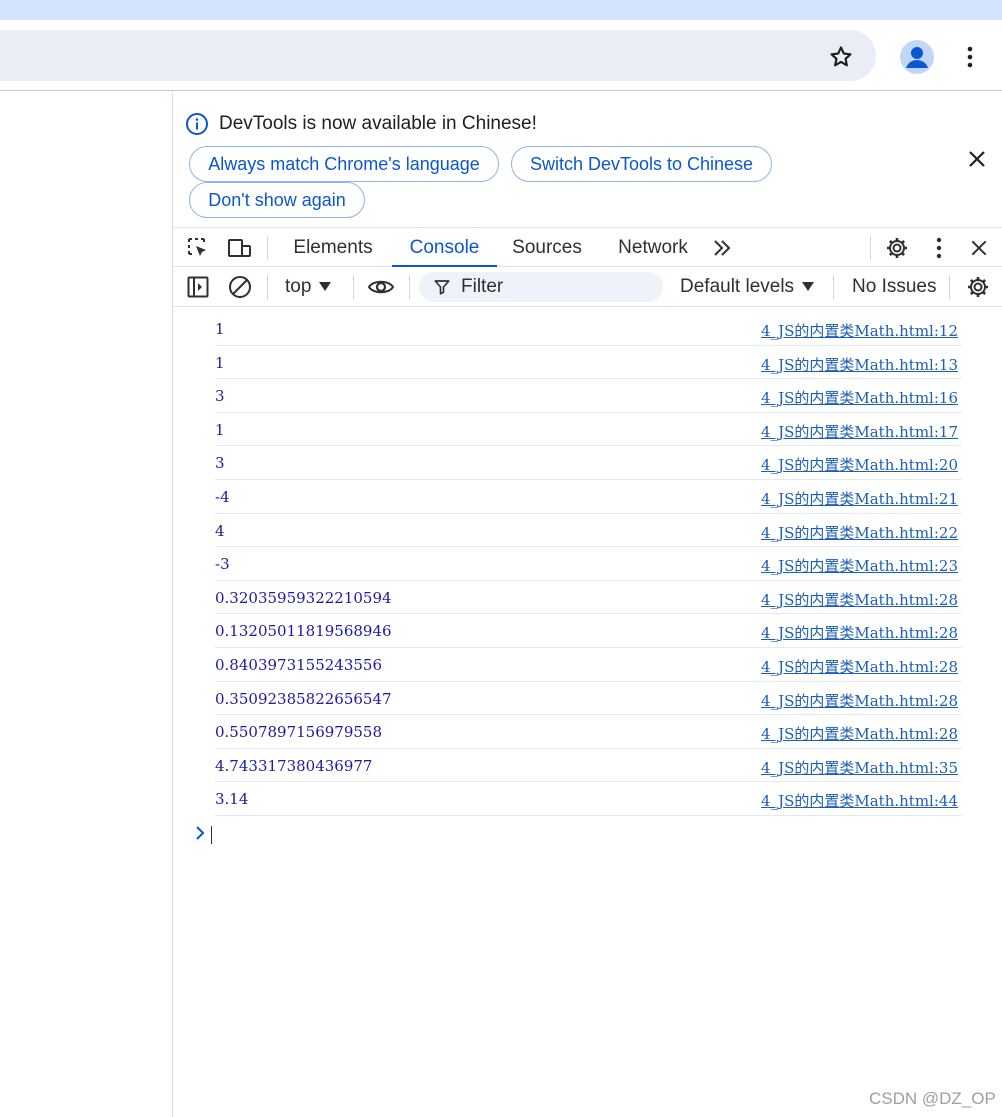  Describe the element at coordinates (547, 247) in the screenshot. I see `tab-sources: Sources` at that location.